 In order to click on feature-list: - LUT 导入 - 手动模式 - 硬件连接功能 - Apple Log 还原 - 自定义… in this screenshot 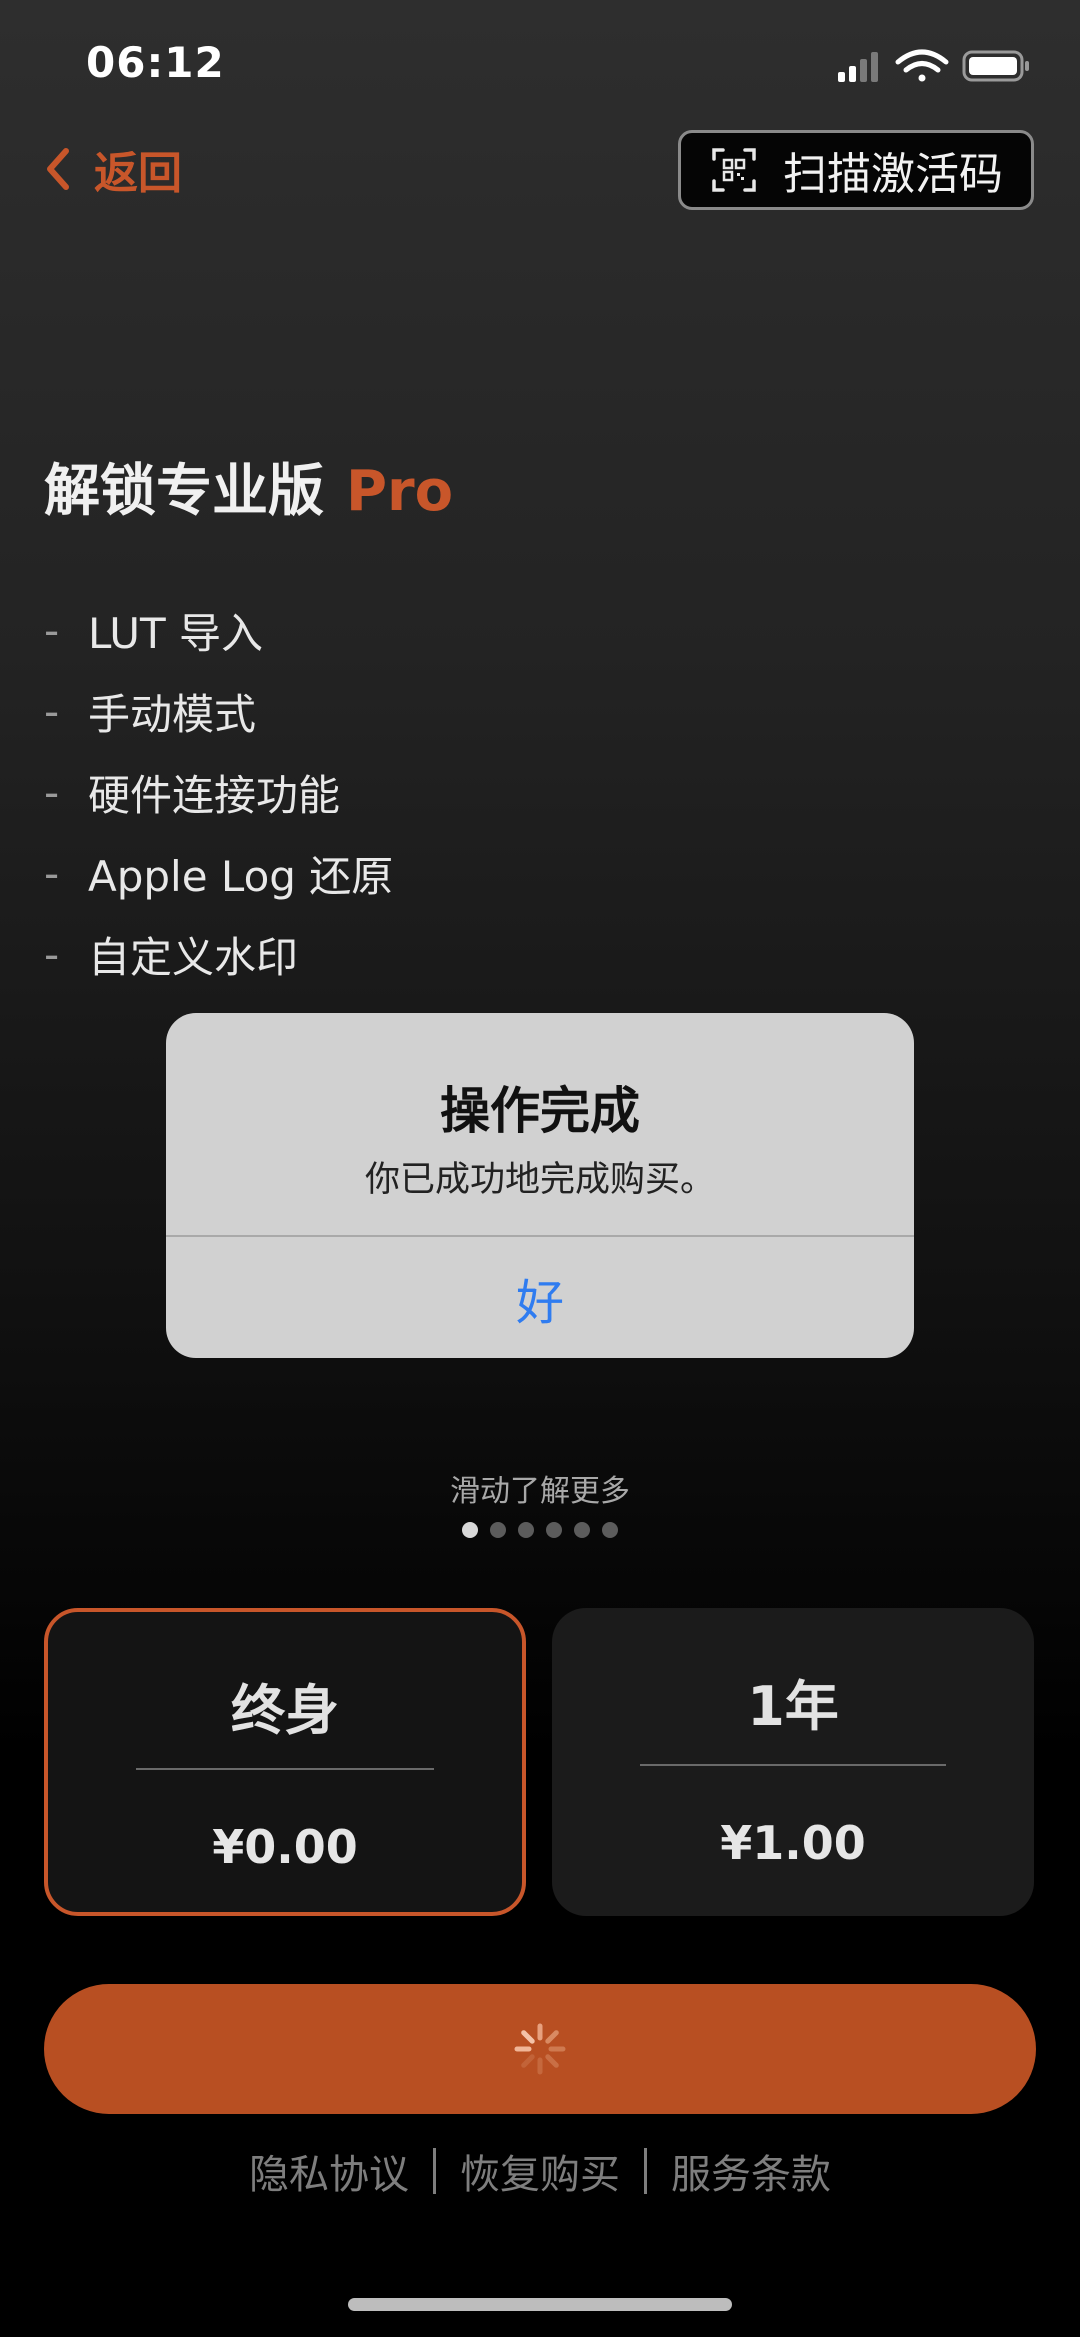, I will do `click(218, 792)`.